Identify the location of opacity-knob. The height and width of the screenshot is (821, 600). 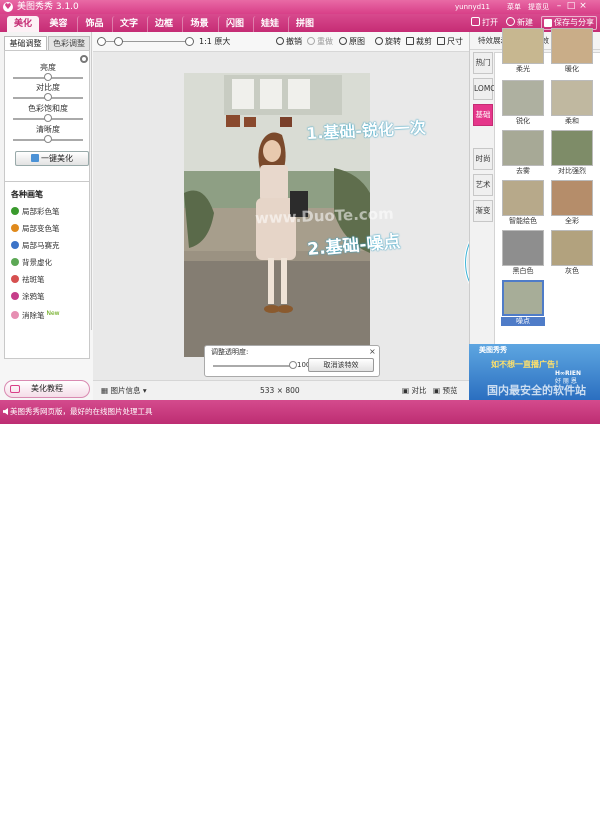
(293, 365).